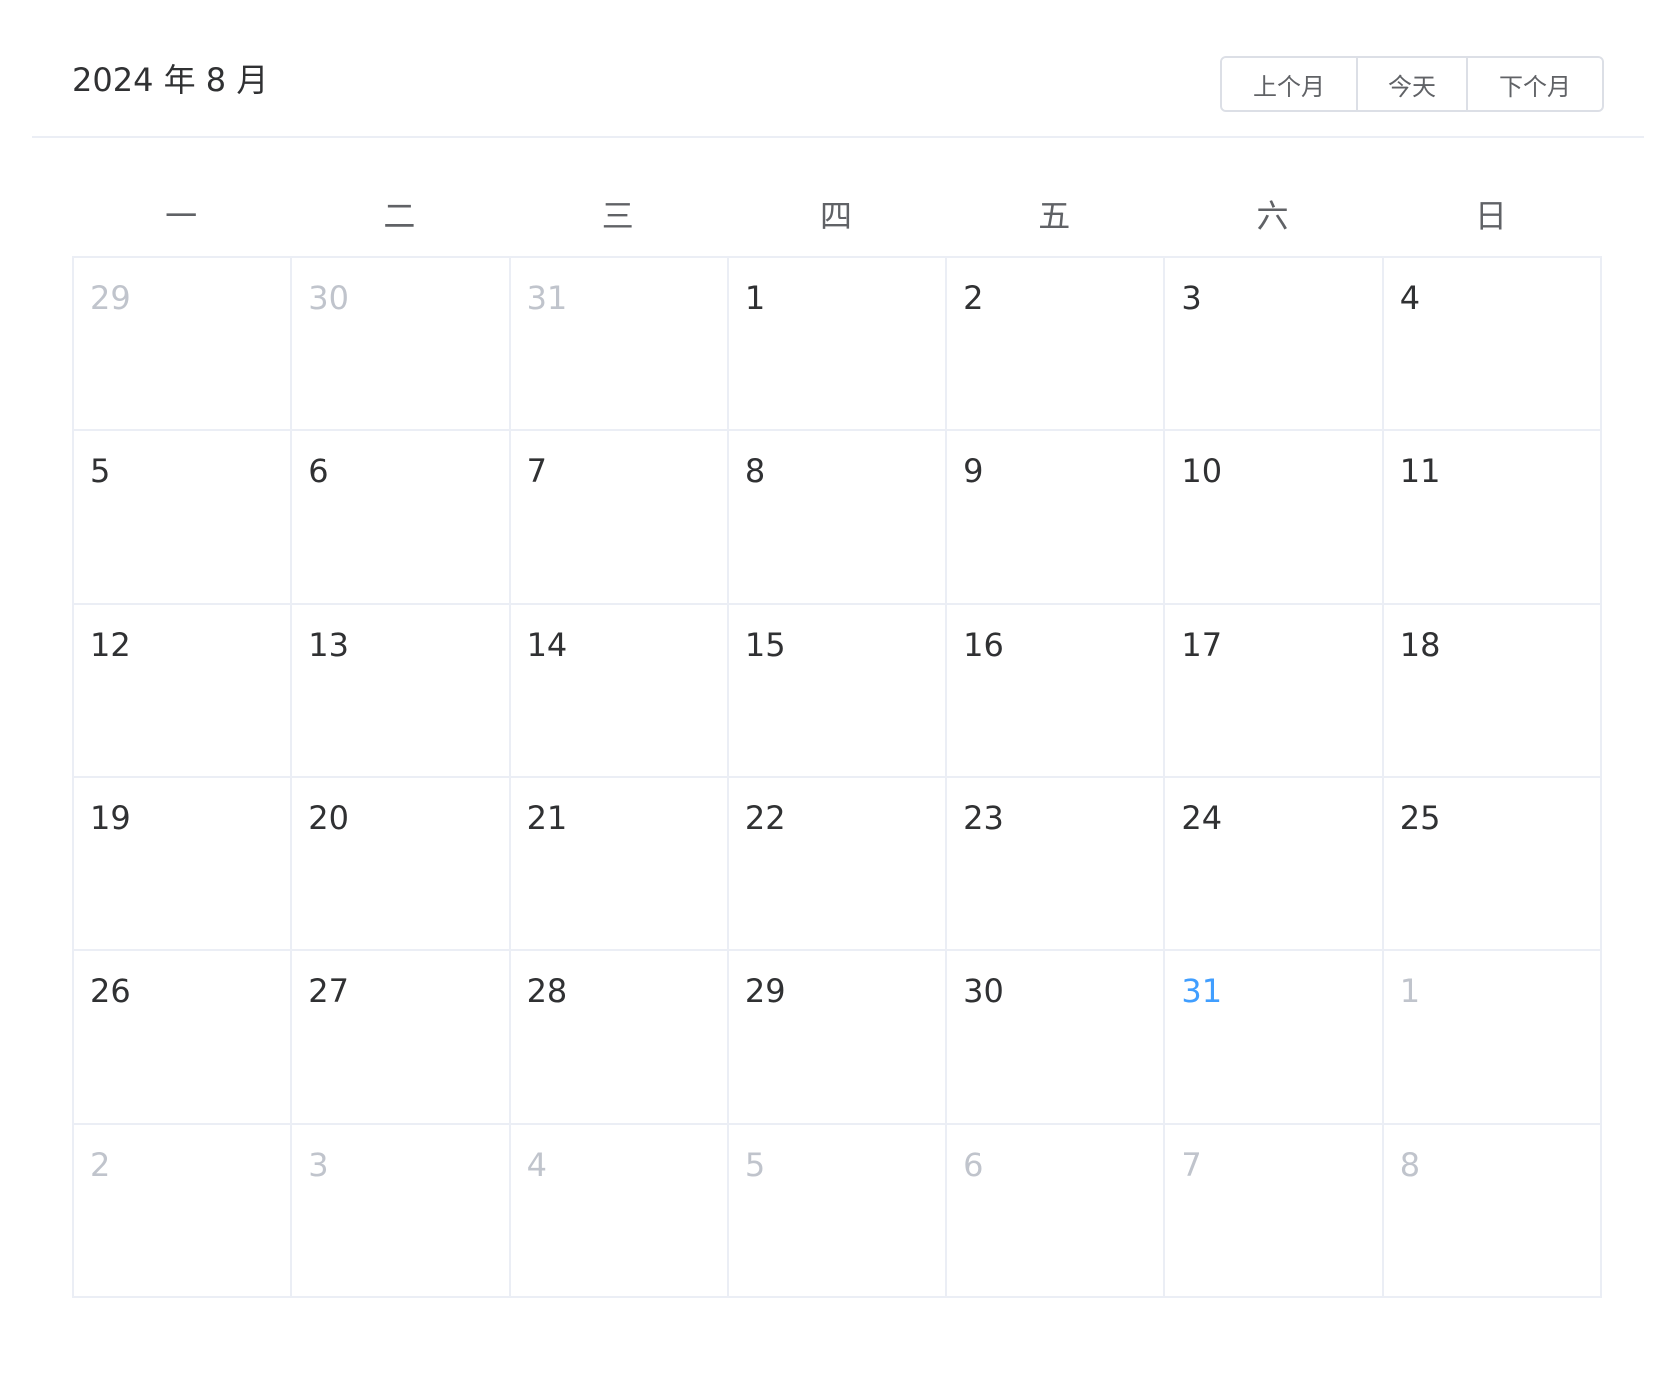 The height and width of the screenshot is (1392, 1664). What do you see at coordinates (1202, 644) in the screenshot?
I see `day-number: 17` at bounding box center [1202, 644].